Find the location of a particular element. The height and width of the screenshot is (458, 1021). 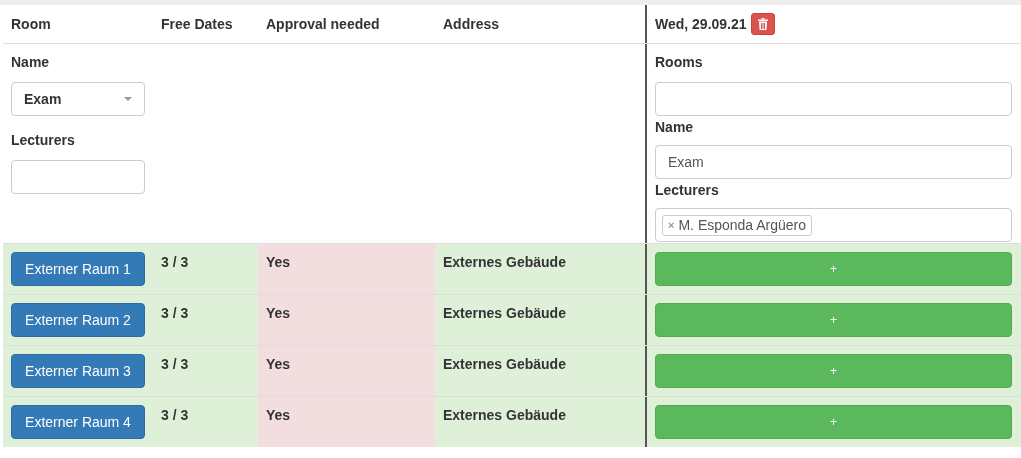

column-header: Room is located at coordinates (31, 24).